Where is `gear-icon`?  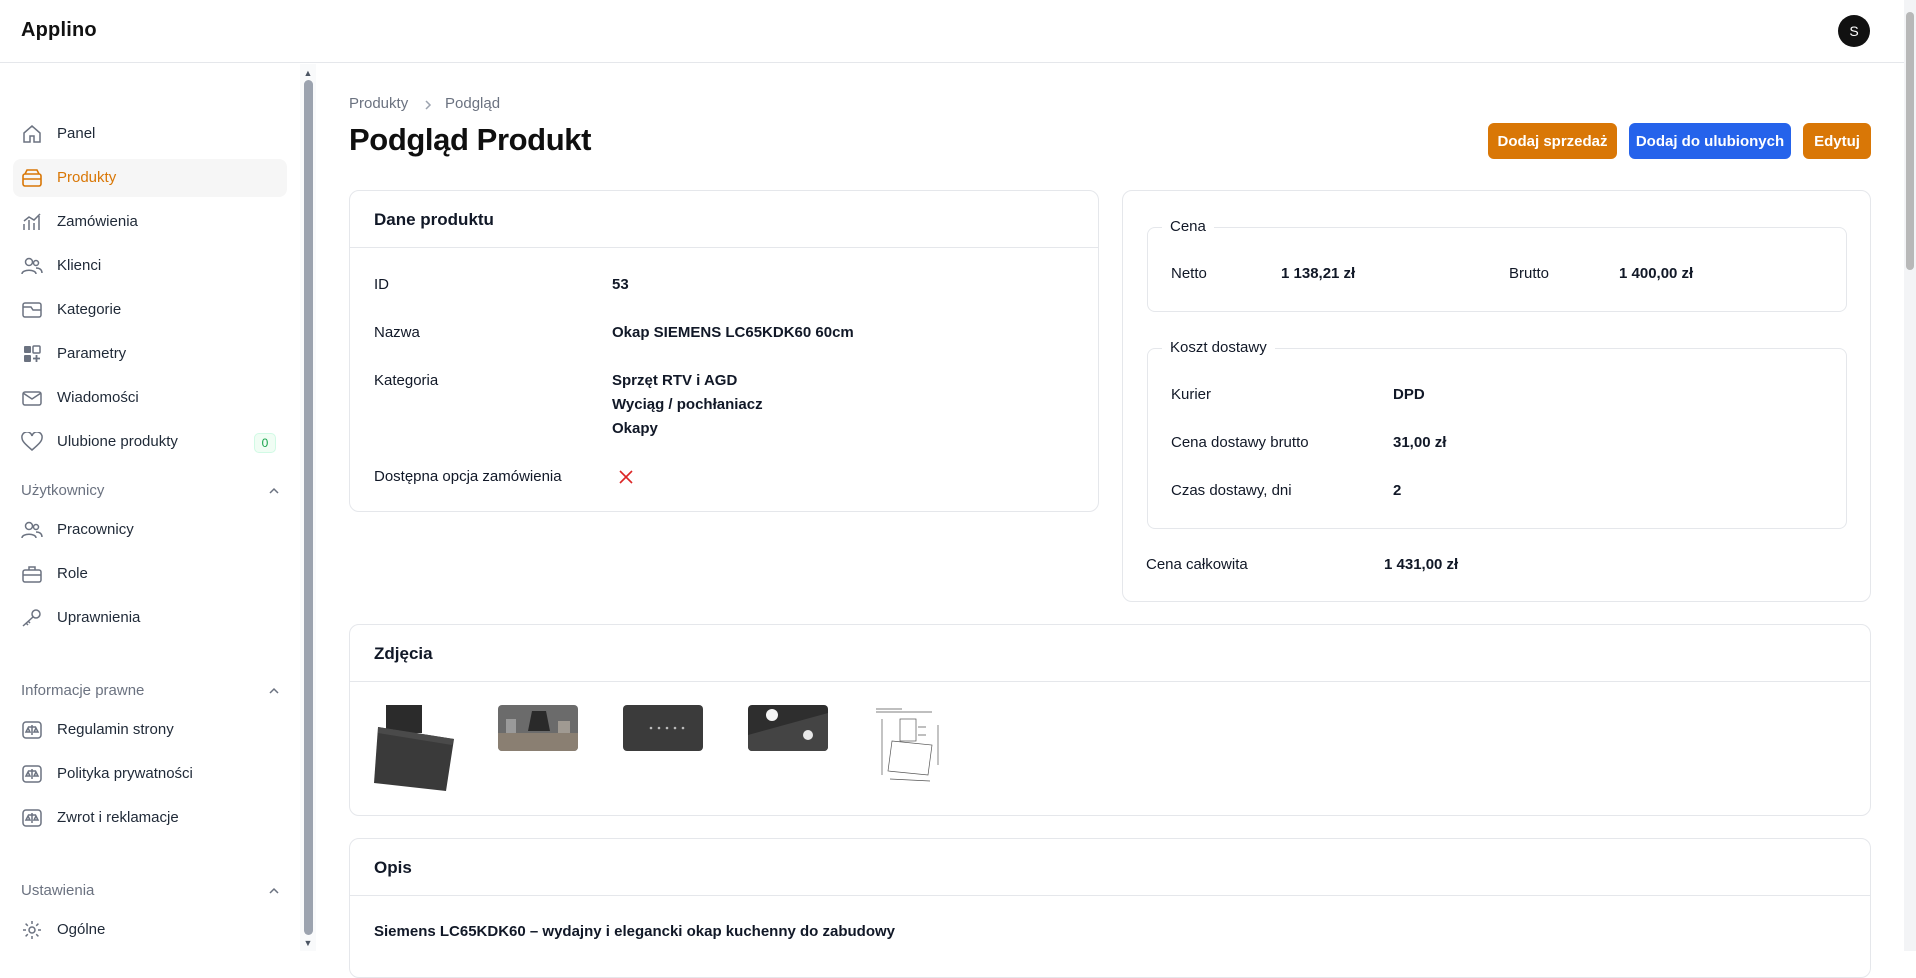 gear-icon is located at coordinates (32, 930).